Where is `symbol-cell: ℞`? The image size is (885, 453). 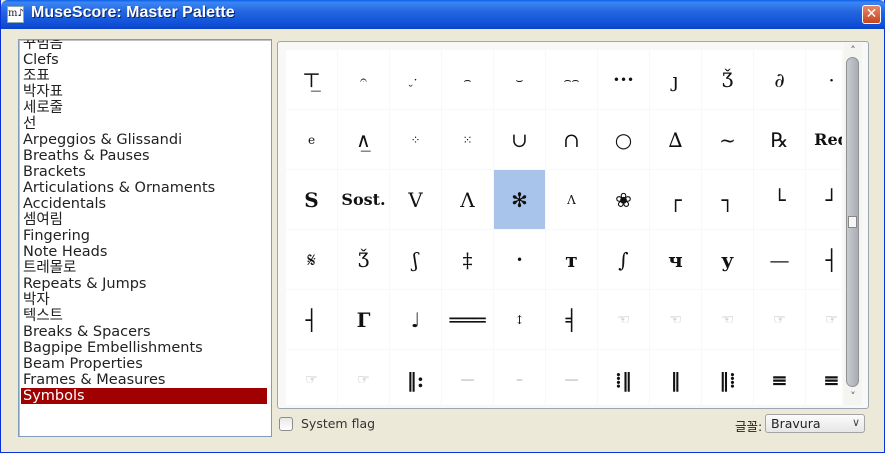 symbol-cell: ℞ is located at coordinates (779, 139).